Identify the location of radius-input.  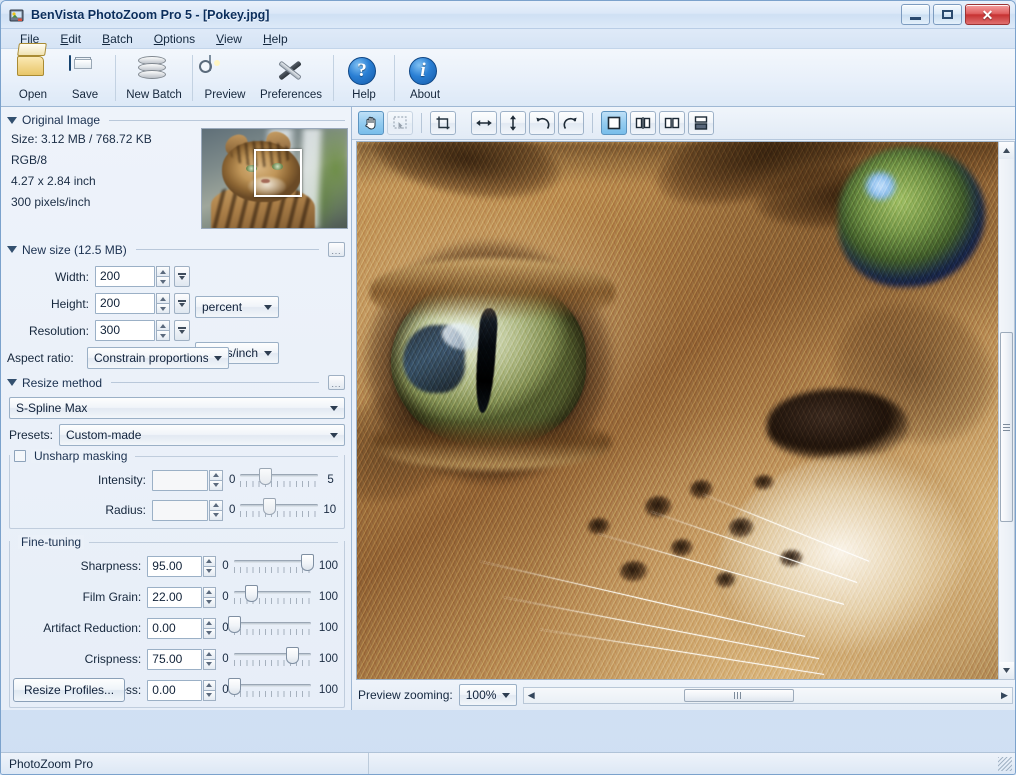
(180, 510).